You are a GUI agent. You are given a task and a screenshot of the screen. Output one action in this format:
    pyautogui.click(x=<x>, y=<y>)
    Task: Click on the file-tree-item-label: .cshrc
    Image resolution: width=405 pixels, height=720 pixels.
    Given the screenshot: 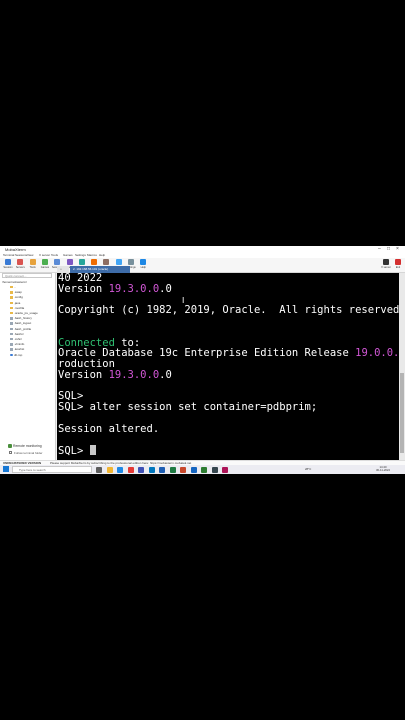 What is the action you would take?
    pyautogui.click(x=18, y=339)
    